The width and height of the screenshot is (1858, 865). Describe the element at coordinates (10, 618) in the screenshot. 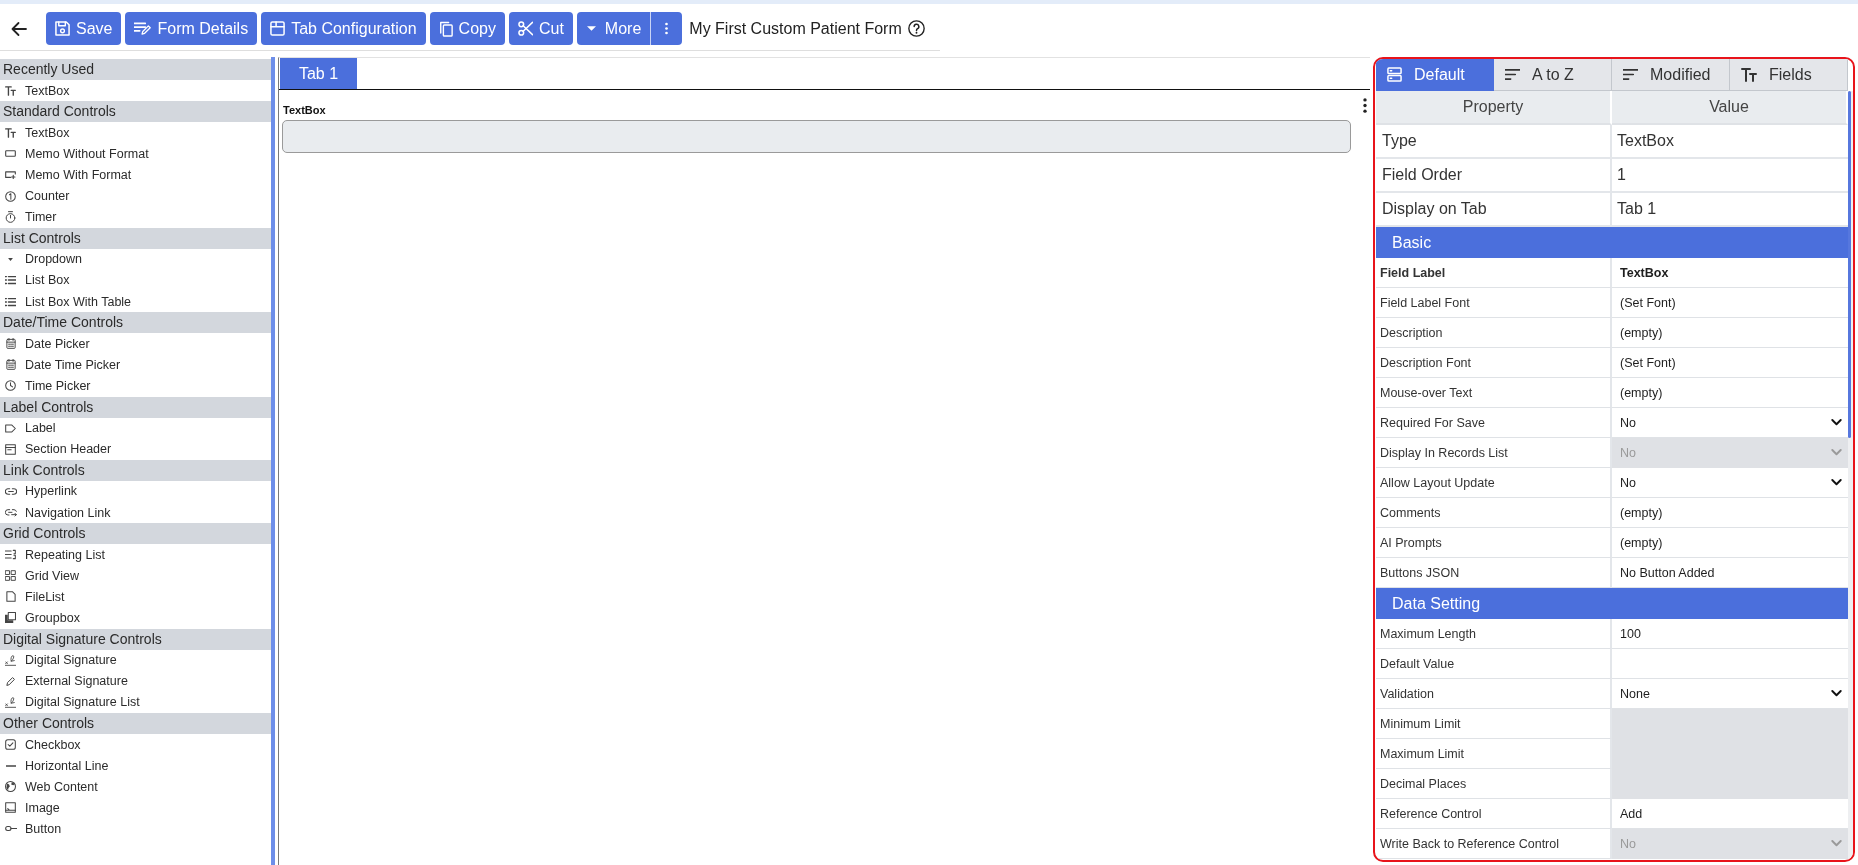

I see `stacked-squares-icon` at that location.